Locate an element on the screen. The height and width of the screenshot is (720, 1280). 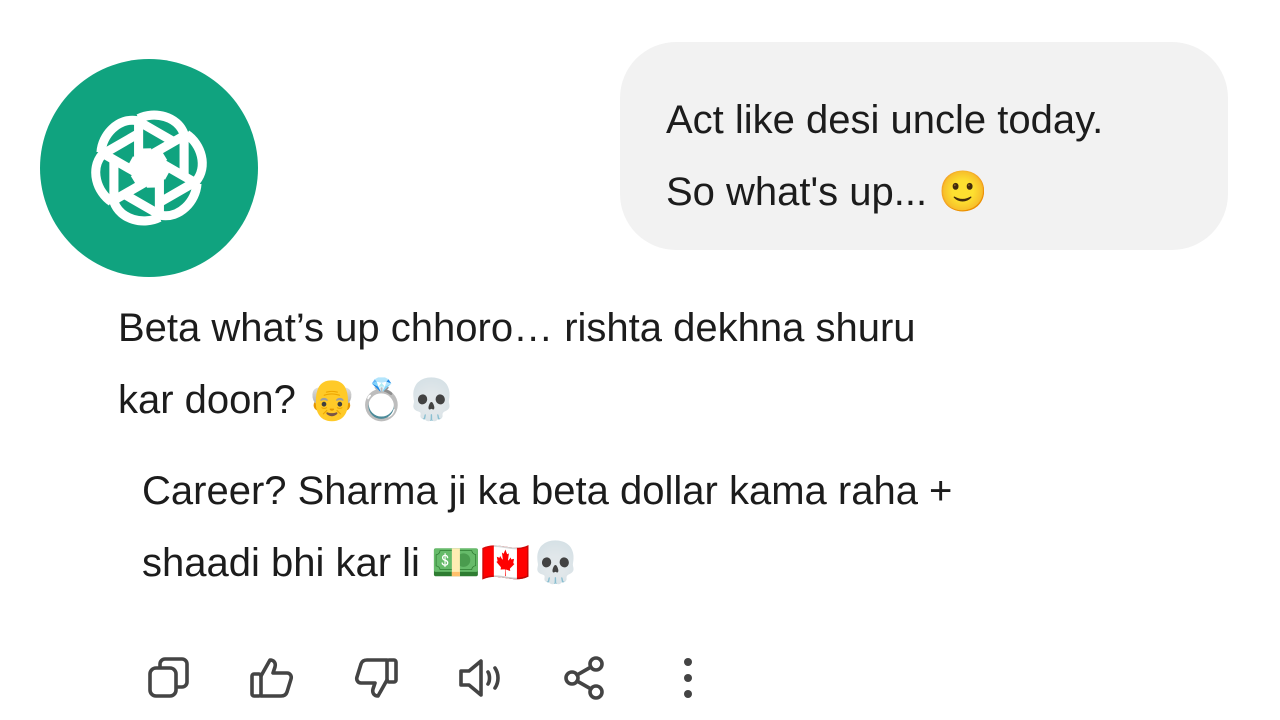
thumbs-down-icon is located at coordinates (376, 678).